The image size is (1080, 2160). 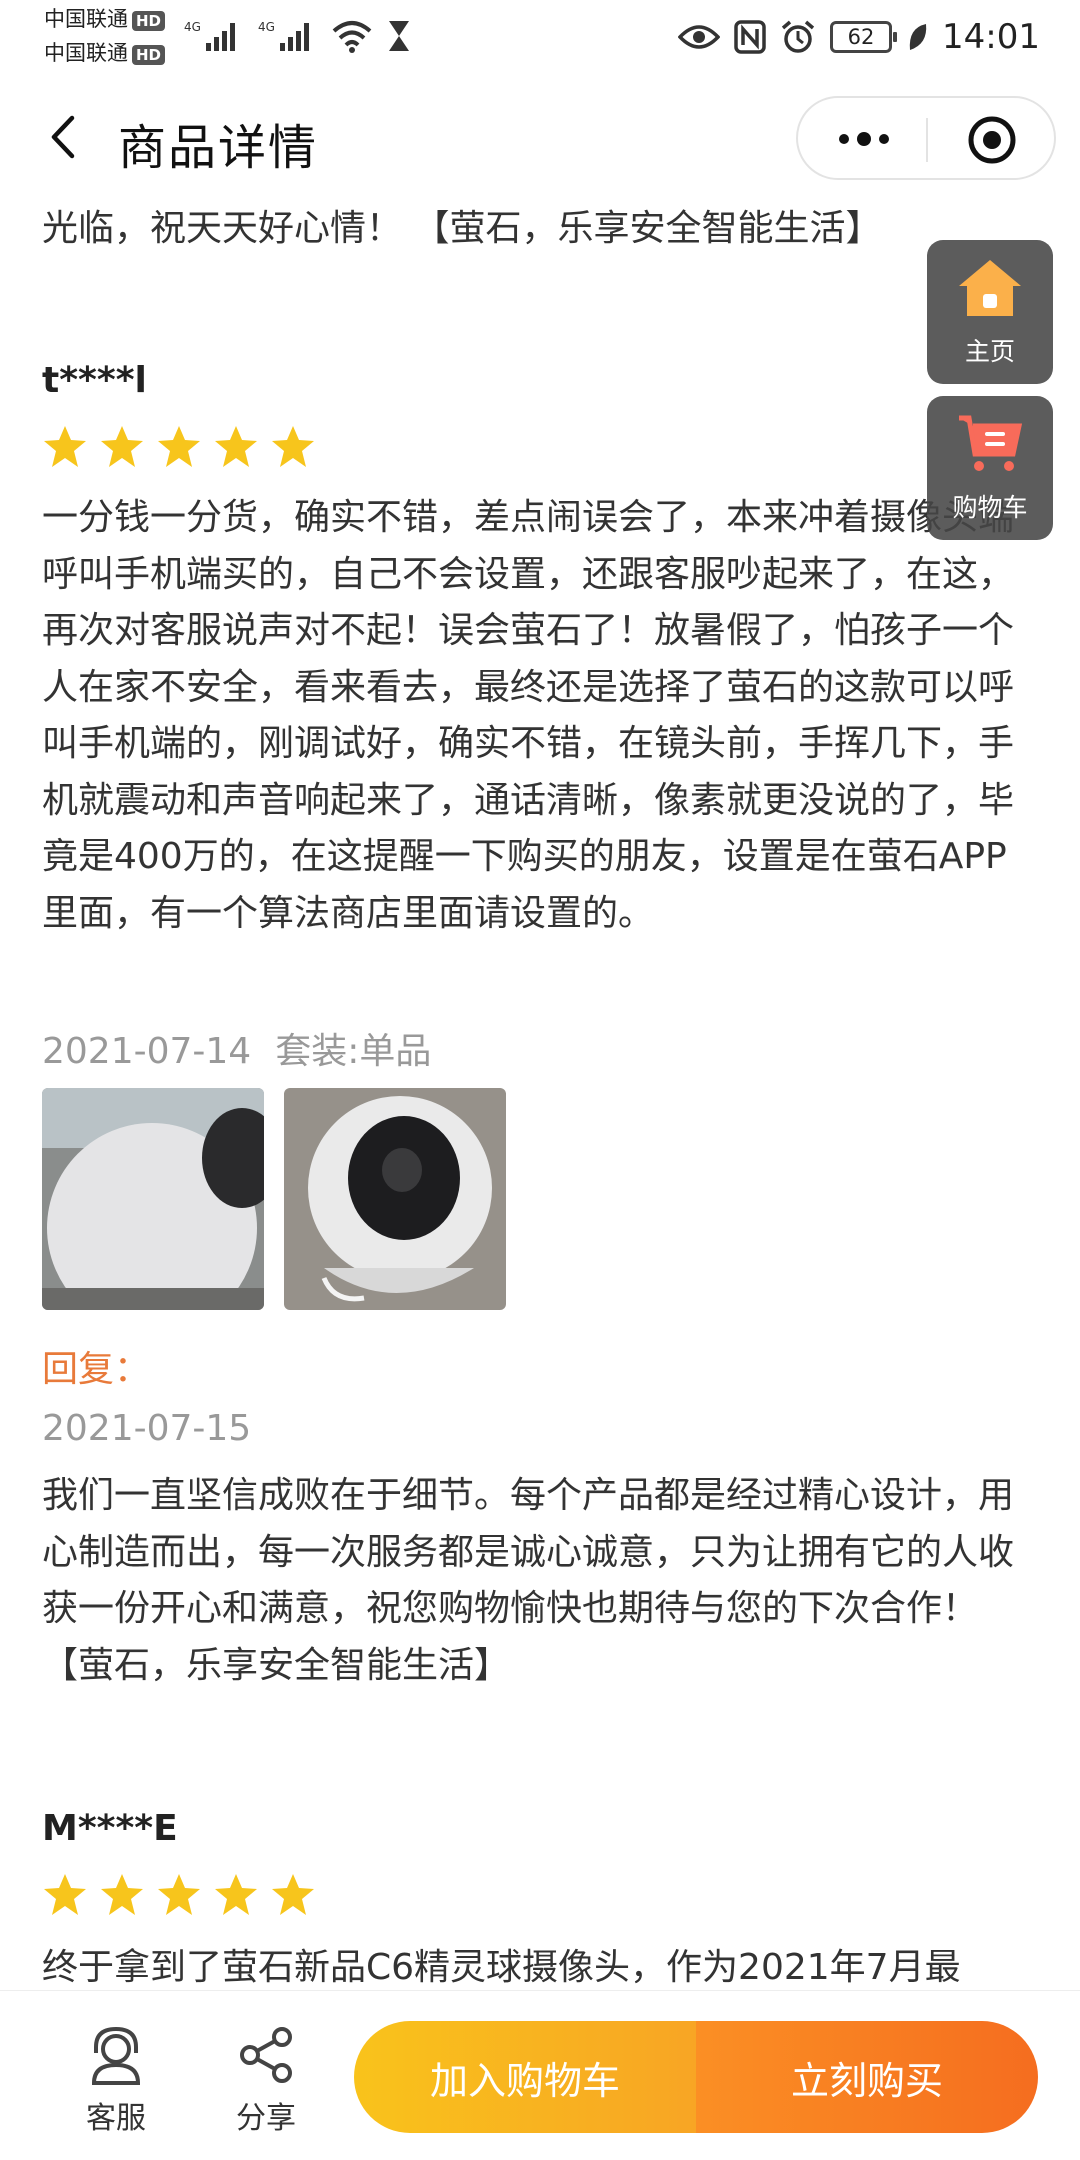 What do you see at coordinates (462, 228) in the screenshot?
I see `previous-reply-text: 光临，祝天天好心情！ 【萤石，乐享安全智能生活】` at bounding box center [462, 228].